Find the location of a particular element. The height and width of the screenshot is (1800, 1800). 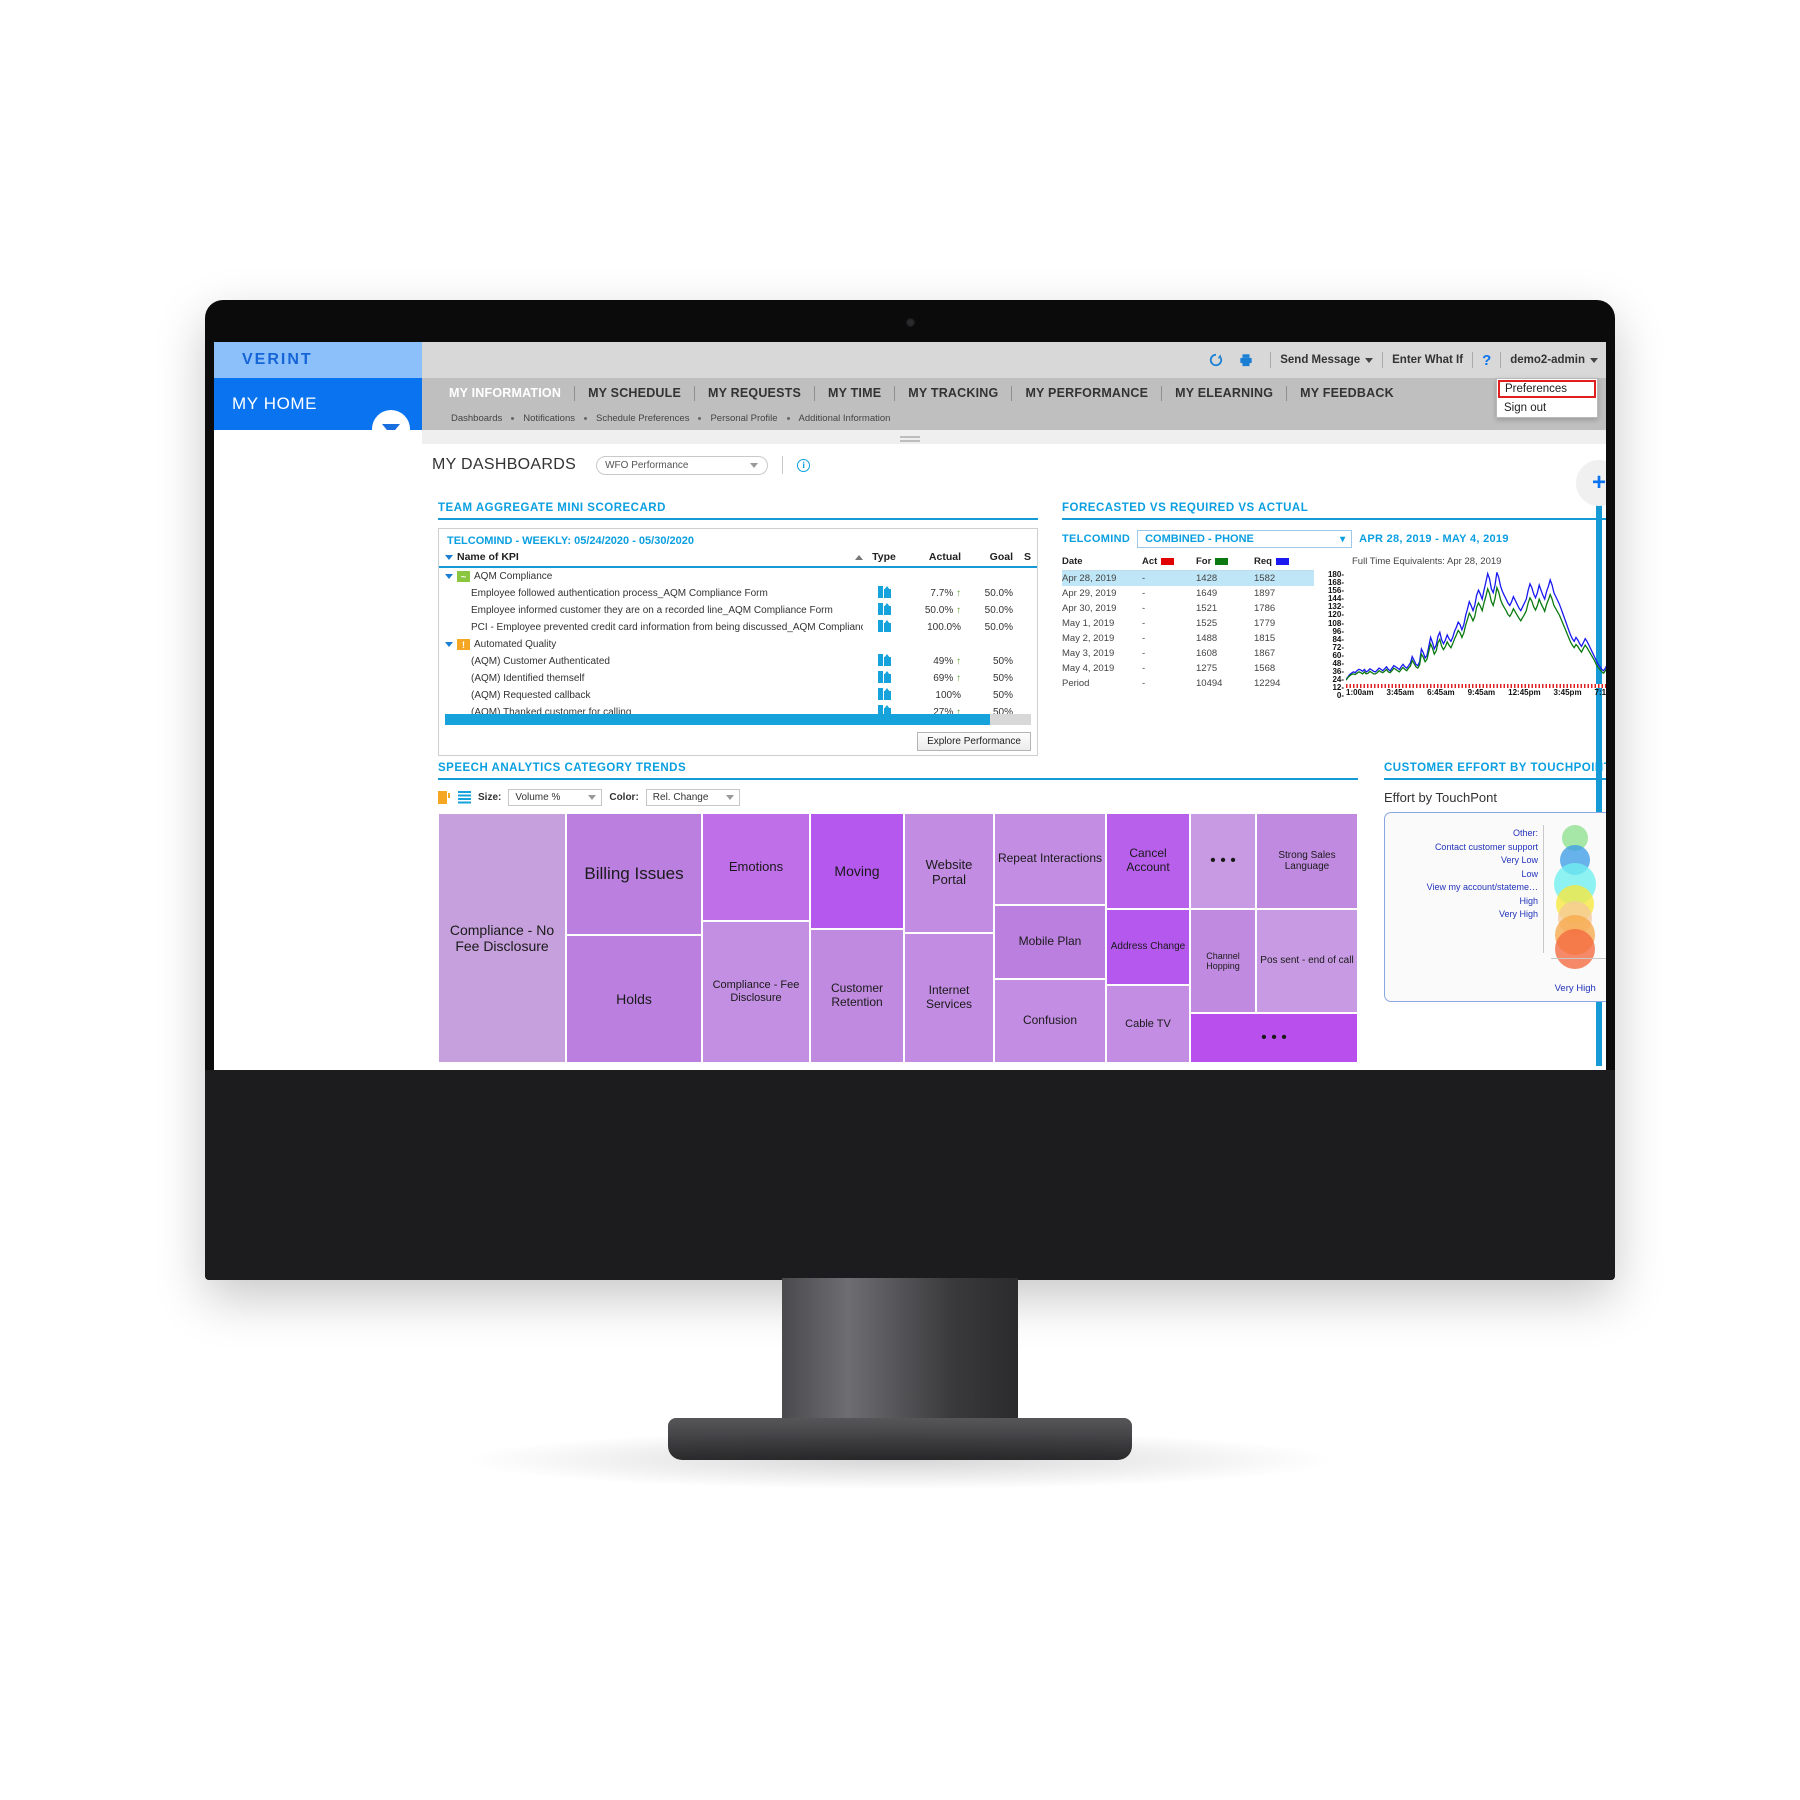

forecast-table-row: Apr 29, 2019 - 1649 1897 is located at coordinates (1188, 593).